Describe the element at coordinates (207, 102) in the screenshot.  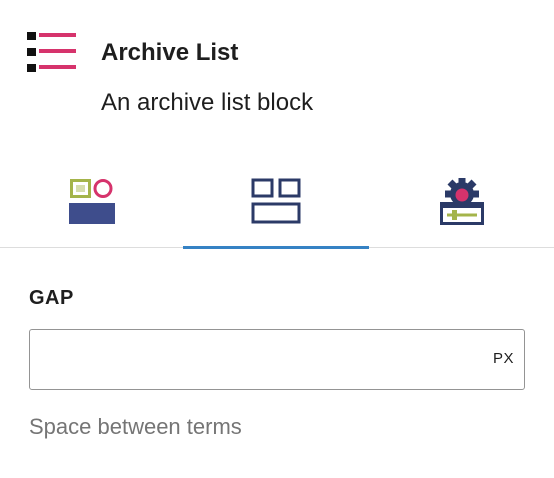
I see `block-description: An archive list block` at that location.